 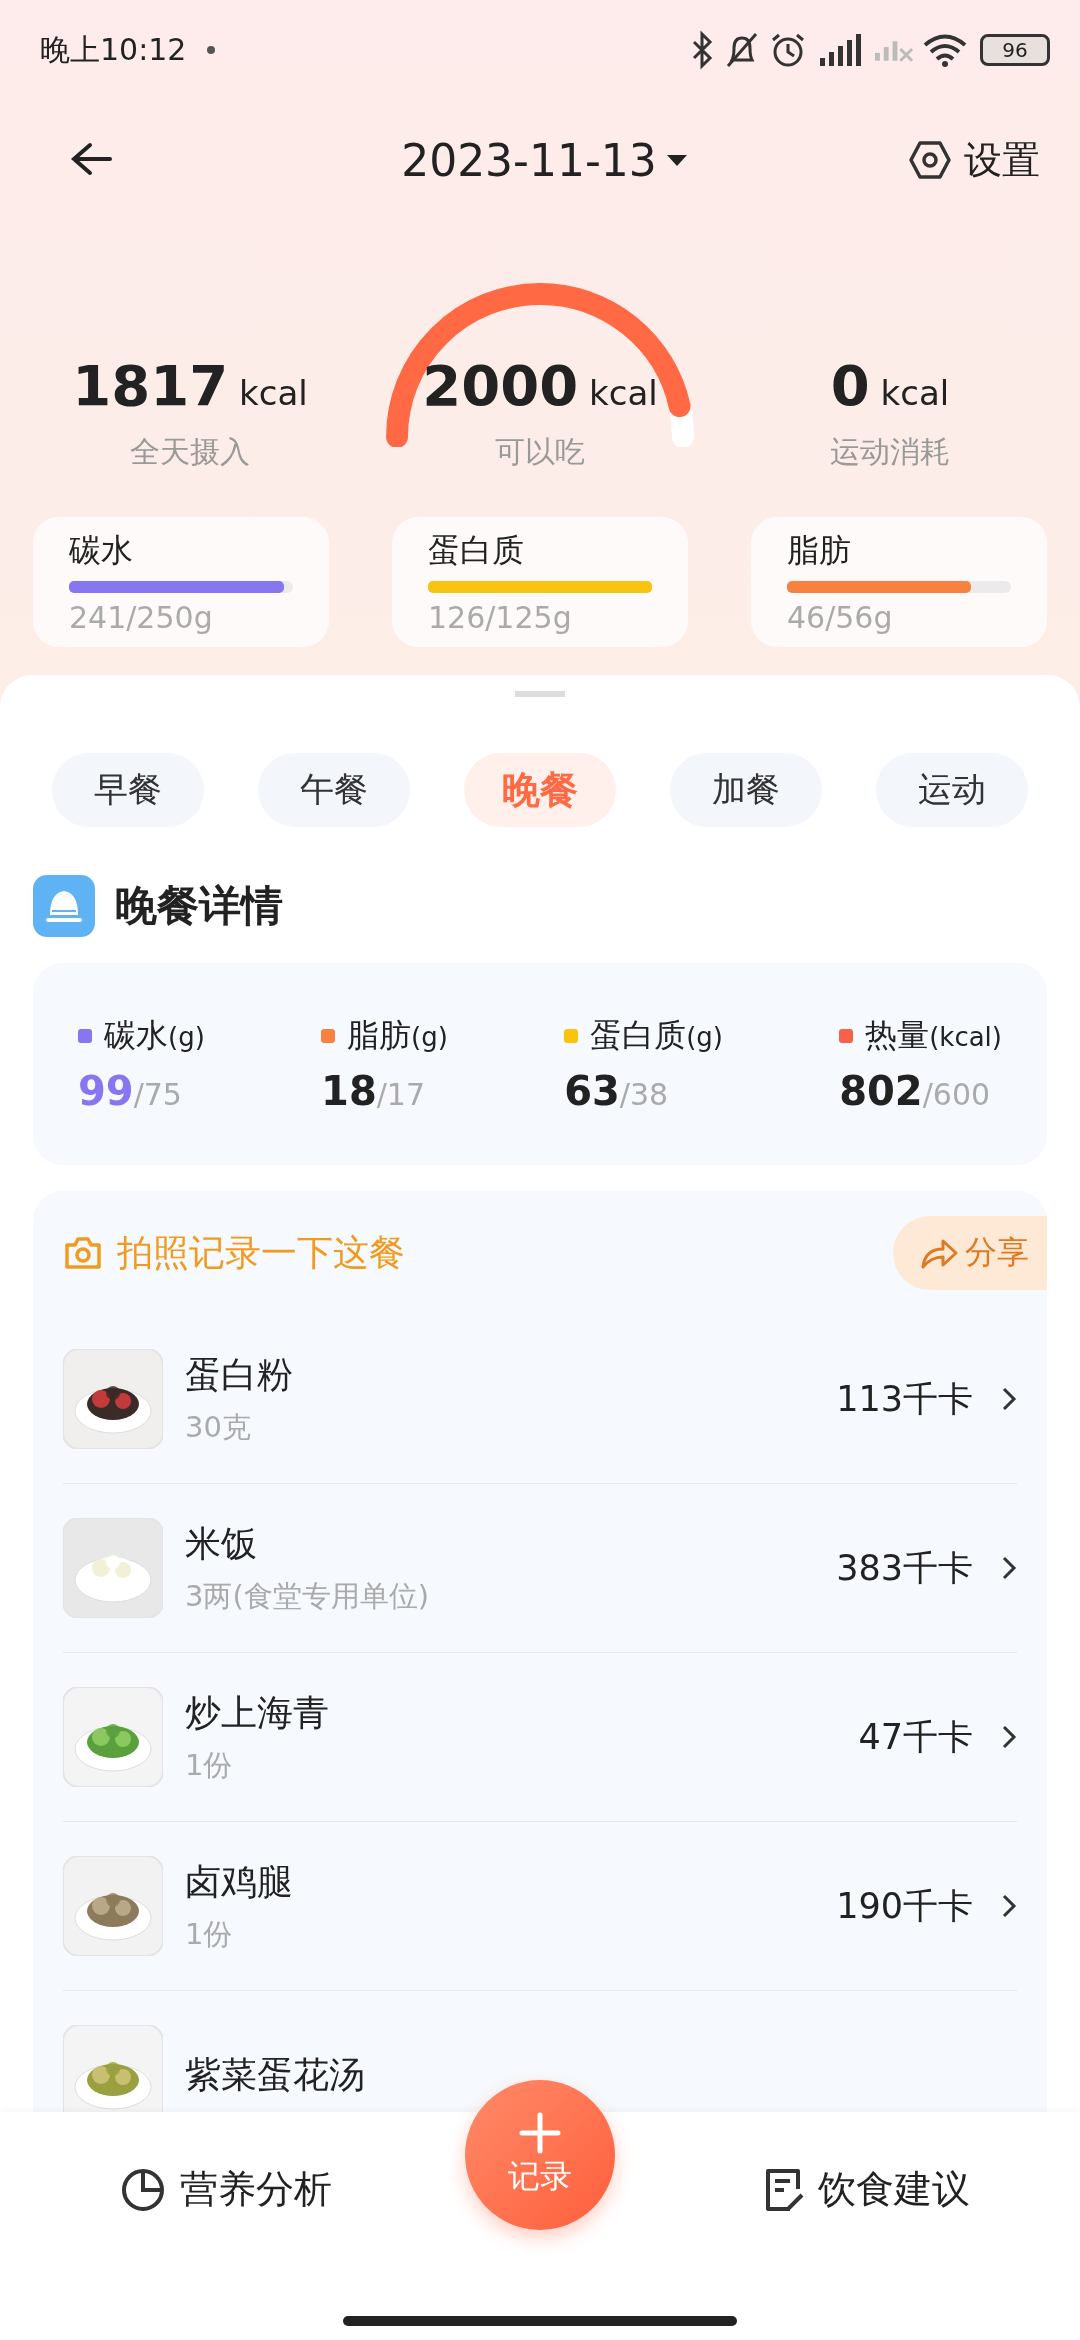 What do you see at coordinates (143, 2189) in the screenshot?
I see `pie-chart-icon` at bounding box center [143, 2189].